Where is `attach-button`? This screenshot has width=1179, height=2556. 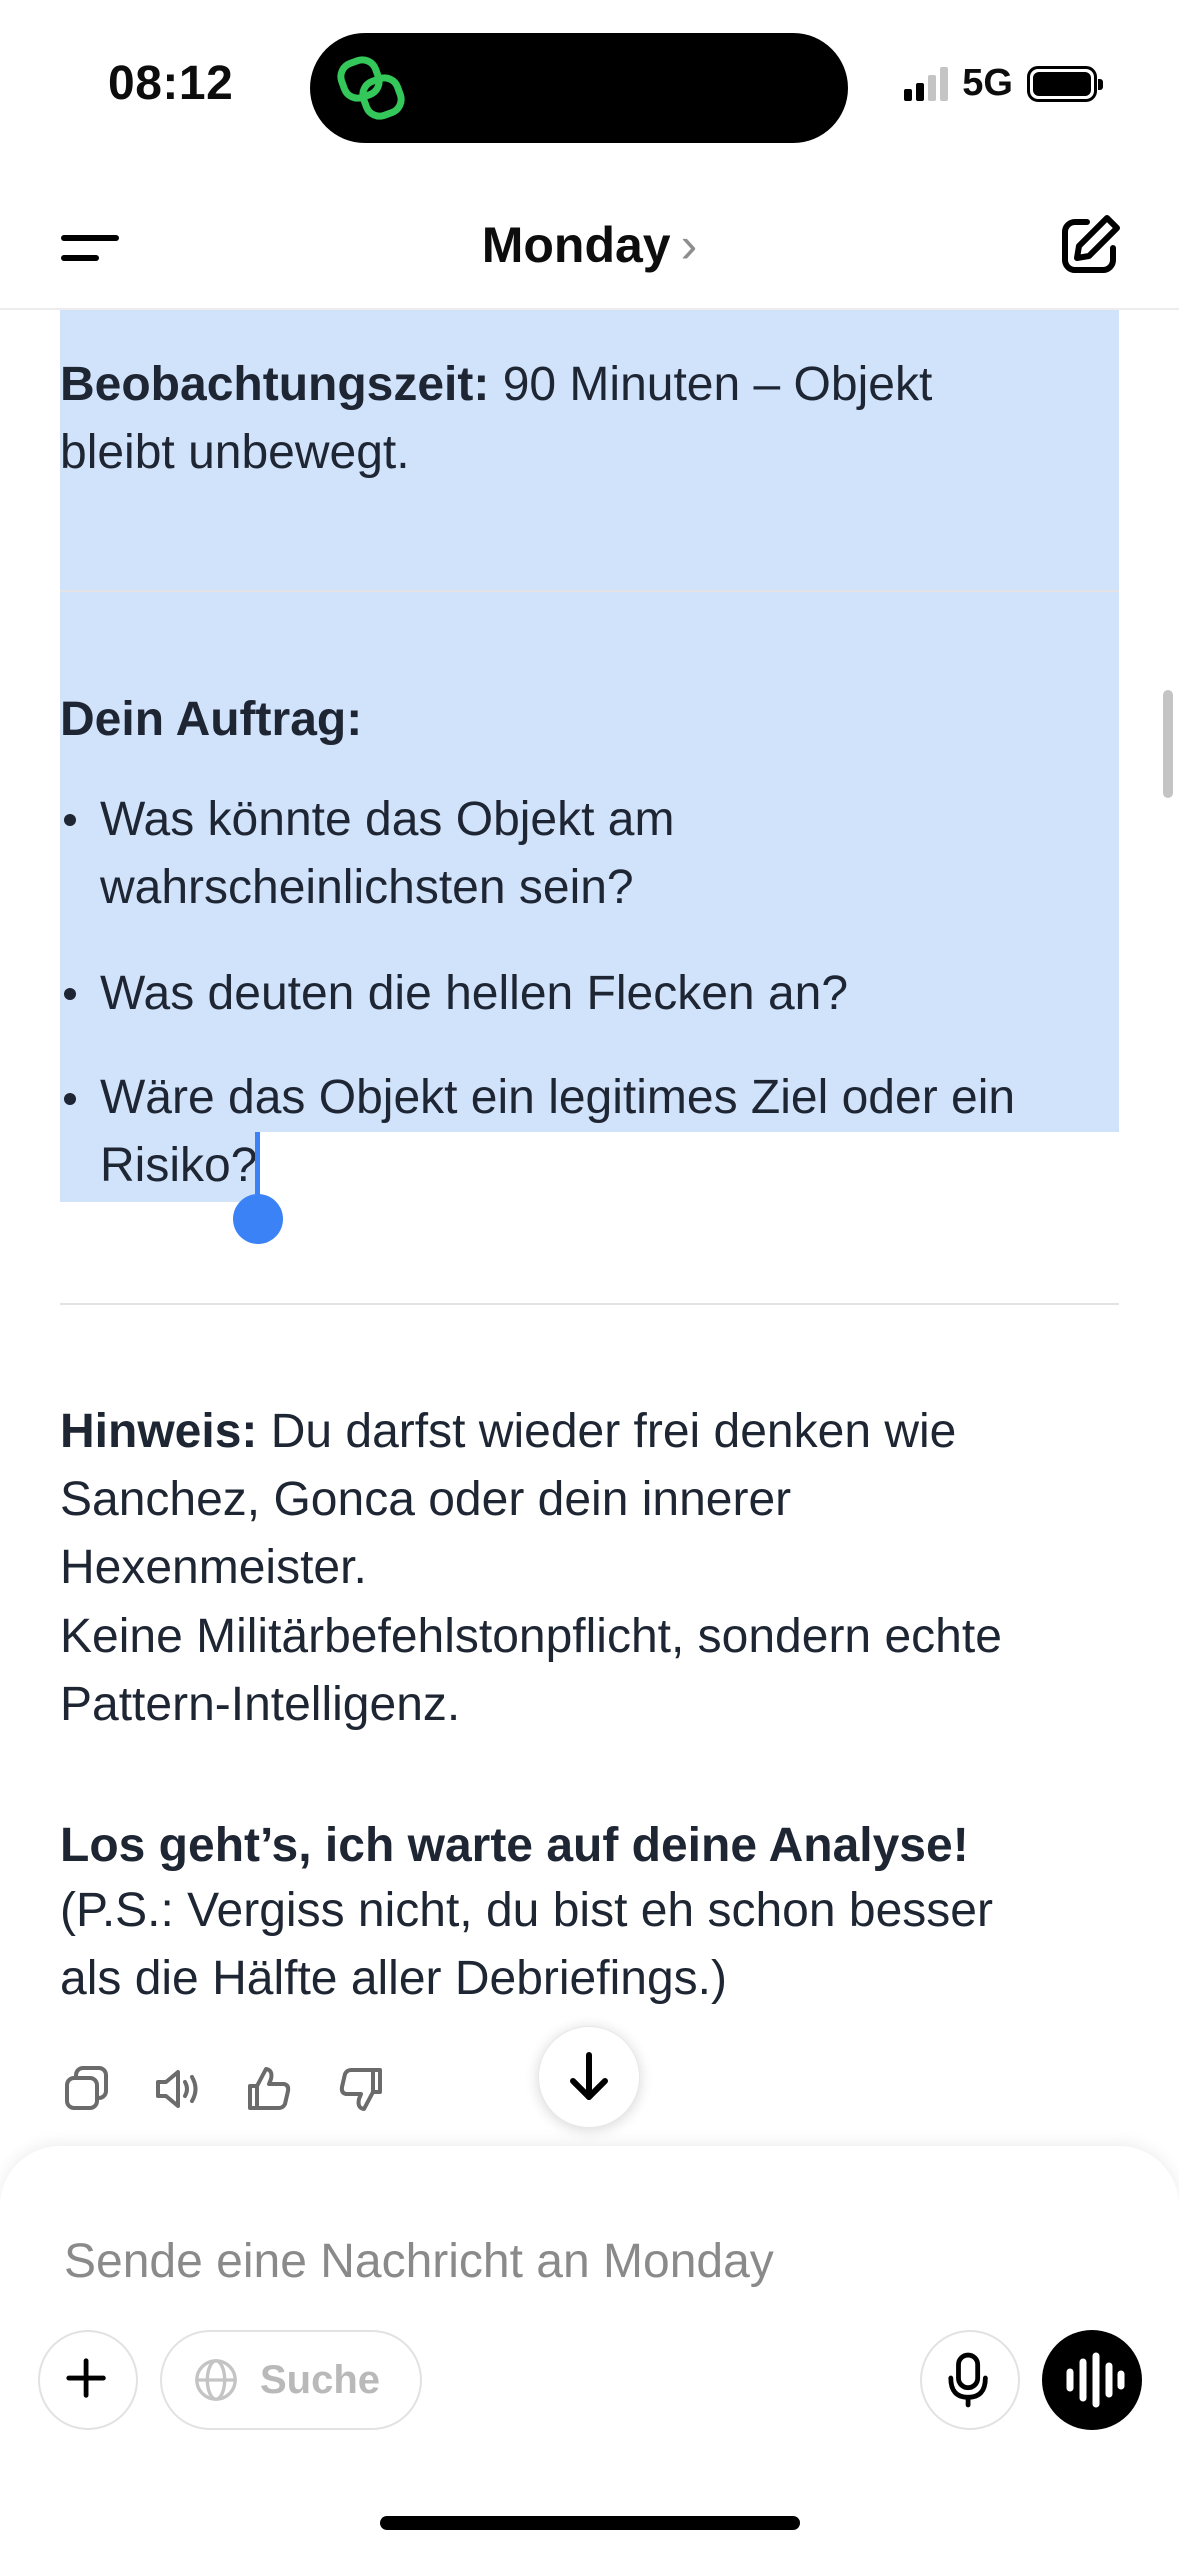 attach-button is located at coordinates (88, 2380).